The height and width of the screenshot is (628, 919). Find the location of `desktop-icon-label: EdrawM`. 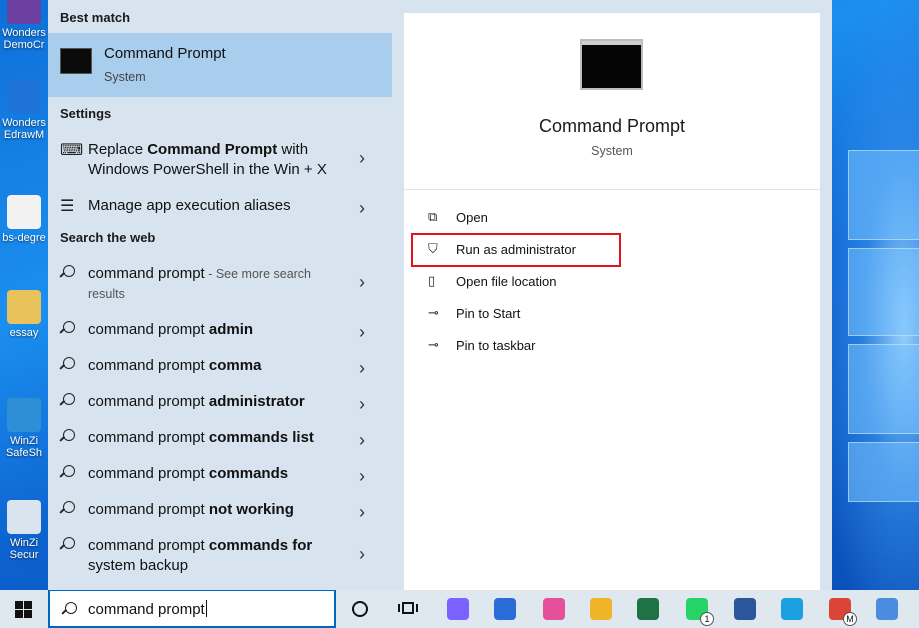

desktop-icon-label: EdrawM is located at coordinates (24, 135).